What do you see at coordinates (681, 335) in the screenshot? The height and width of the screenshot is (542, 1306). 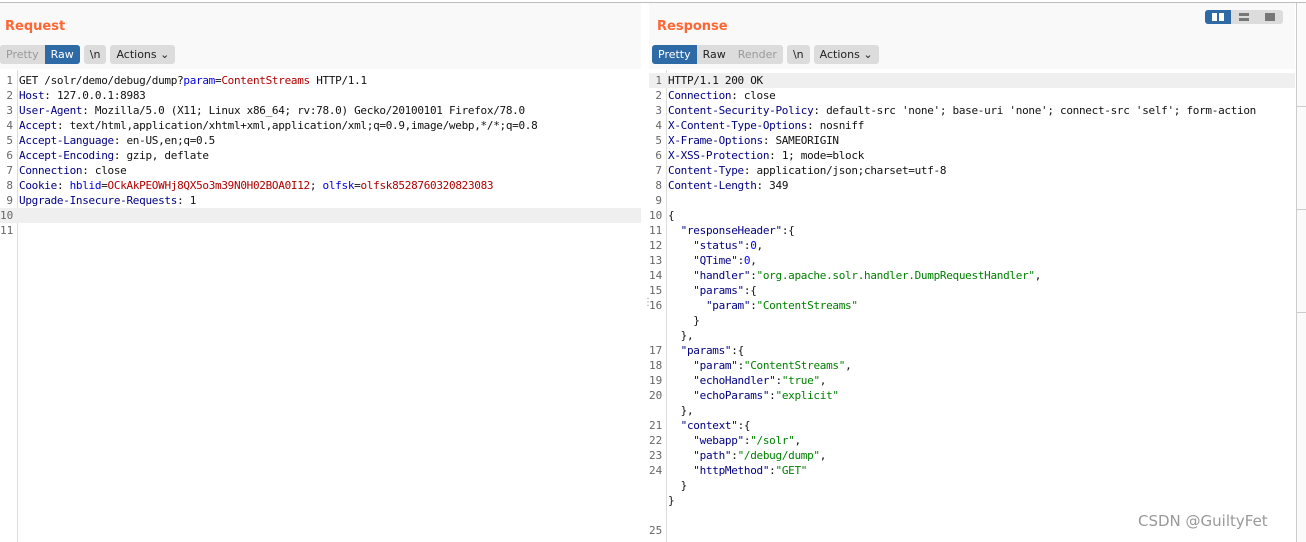 I see `token-text: },` at bounding box center [681, 335].